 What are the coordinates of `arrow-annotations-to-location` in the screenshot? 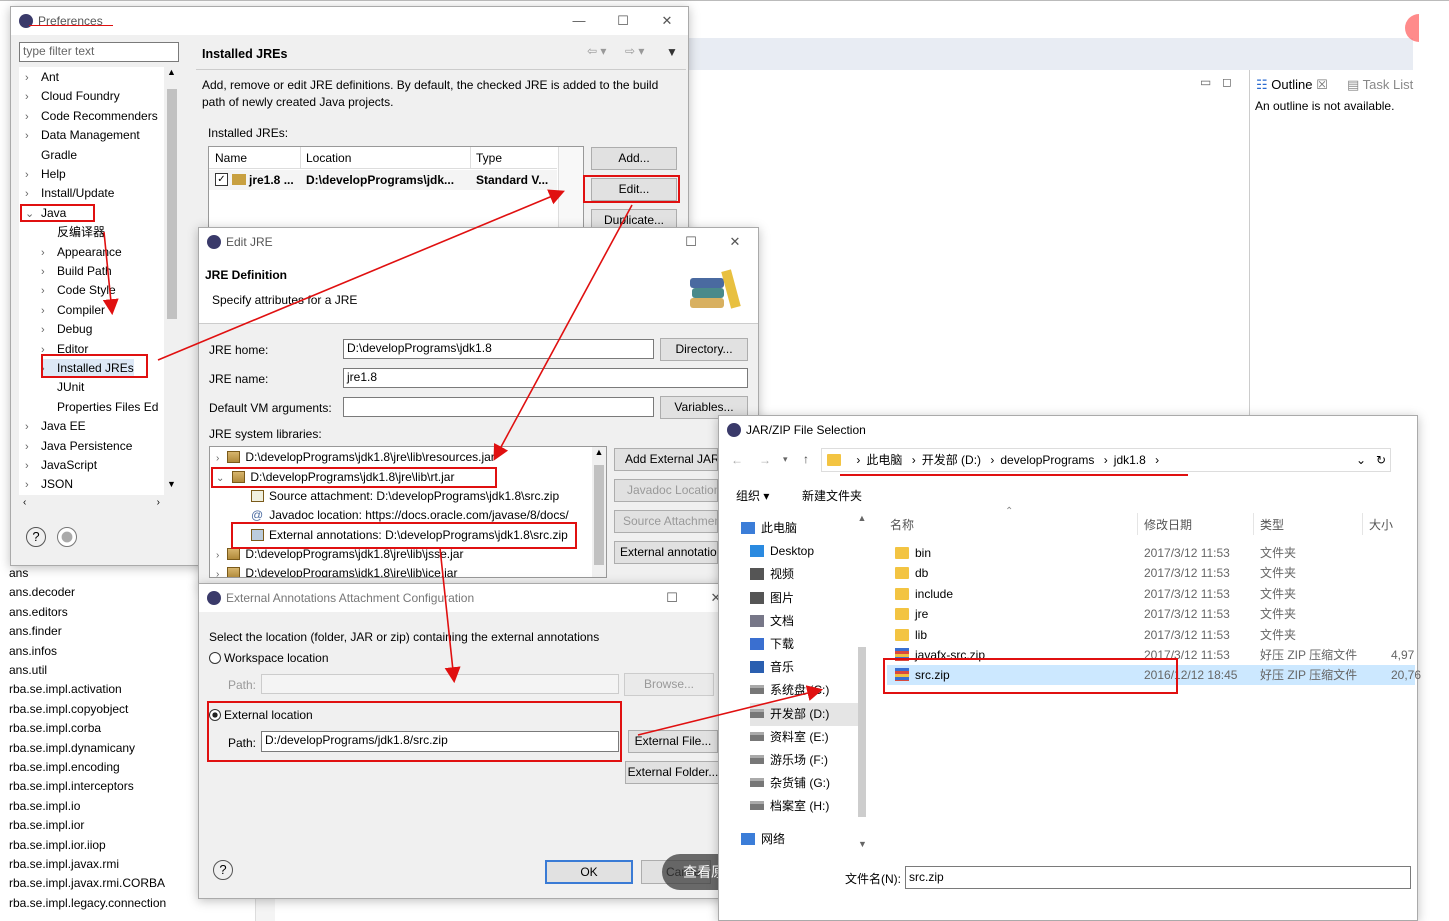 It's located at (450, 615).